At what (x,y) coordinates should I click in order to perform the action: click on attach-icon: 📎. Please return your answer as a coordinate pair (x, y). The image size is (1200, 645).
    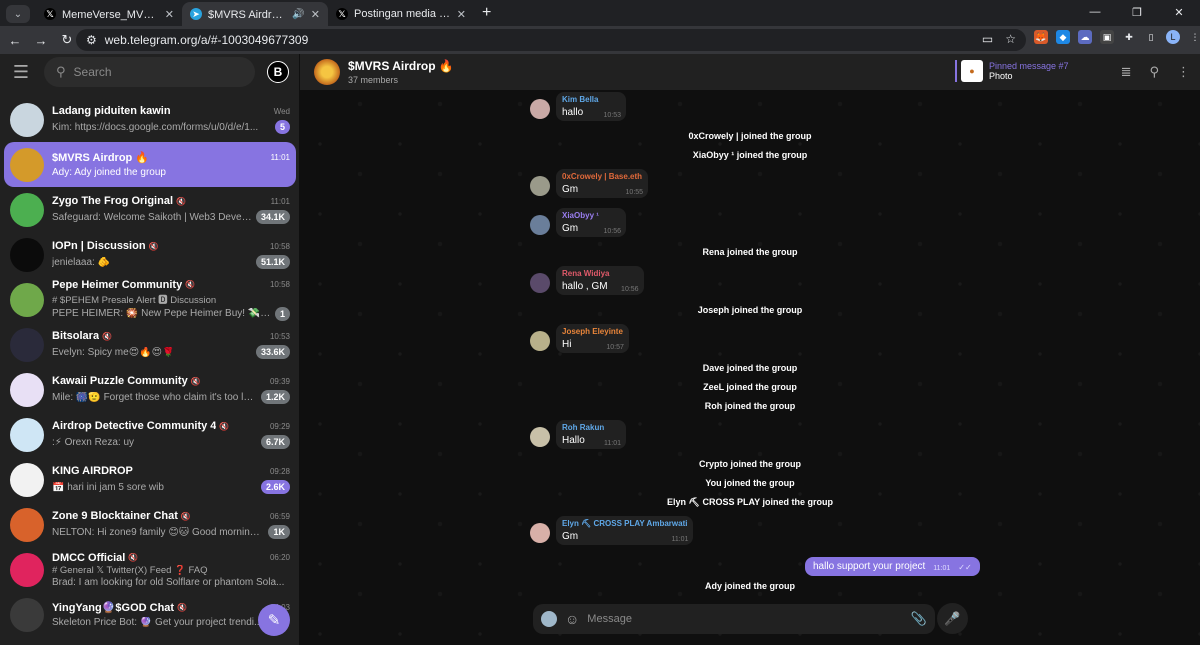
    Looking at the image, I should click on (919, 619).